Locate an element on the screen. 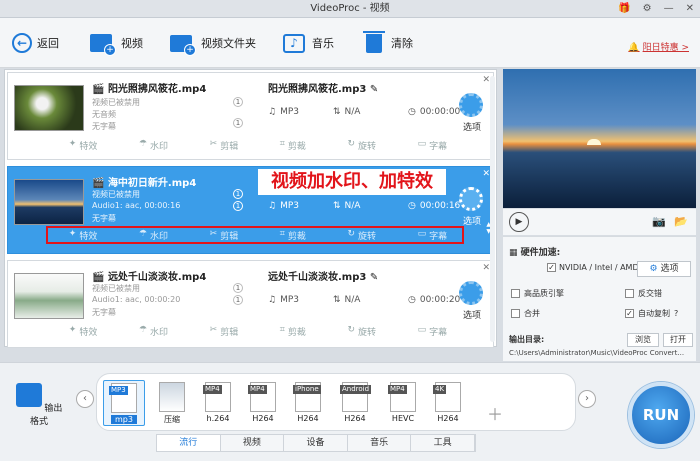 This screenshot has height=461, width=700. auto-copy-label: 自动复制 is located at coordinates (654, 313).